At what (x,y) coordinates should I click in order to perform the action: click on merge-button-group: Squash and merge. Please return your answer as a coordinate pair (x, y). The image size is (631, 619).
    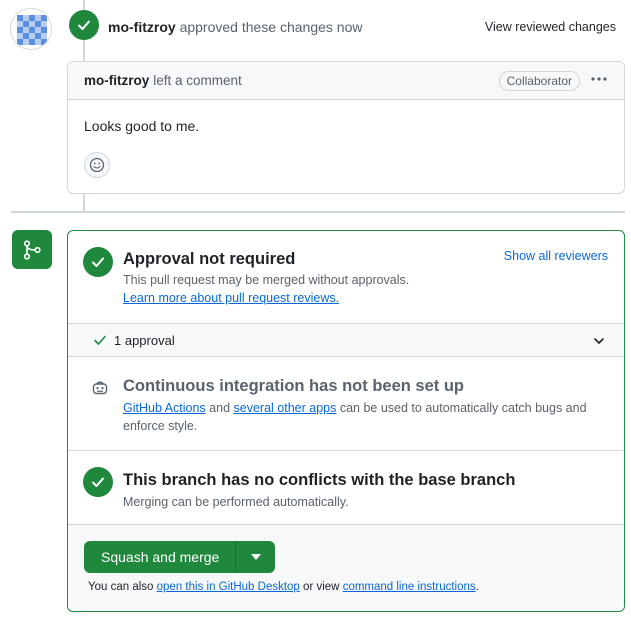
    Looking at the image, I should click on (180, 557).